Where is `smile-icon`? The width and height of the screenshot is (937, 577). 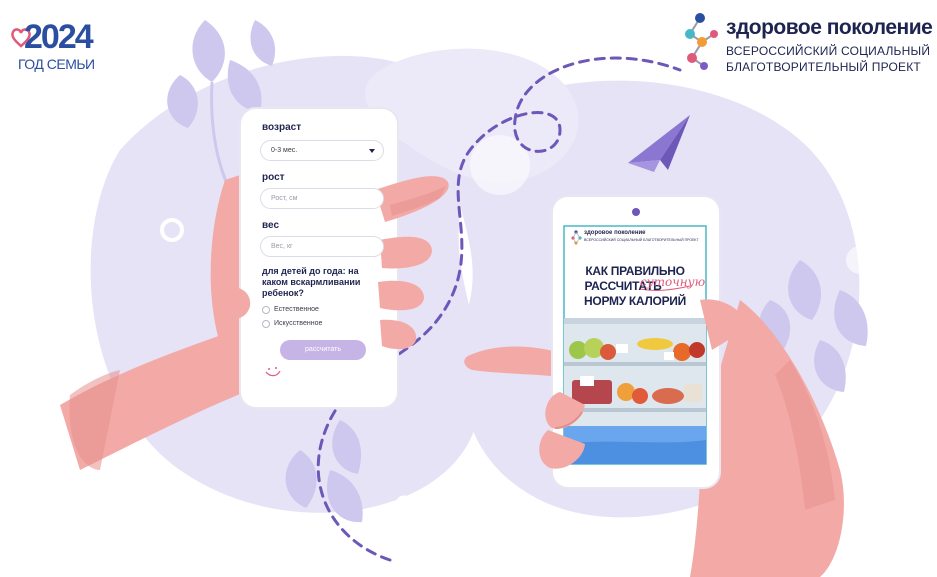
smile-icon is located at coordinates (273, 372).